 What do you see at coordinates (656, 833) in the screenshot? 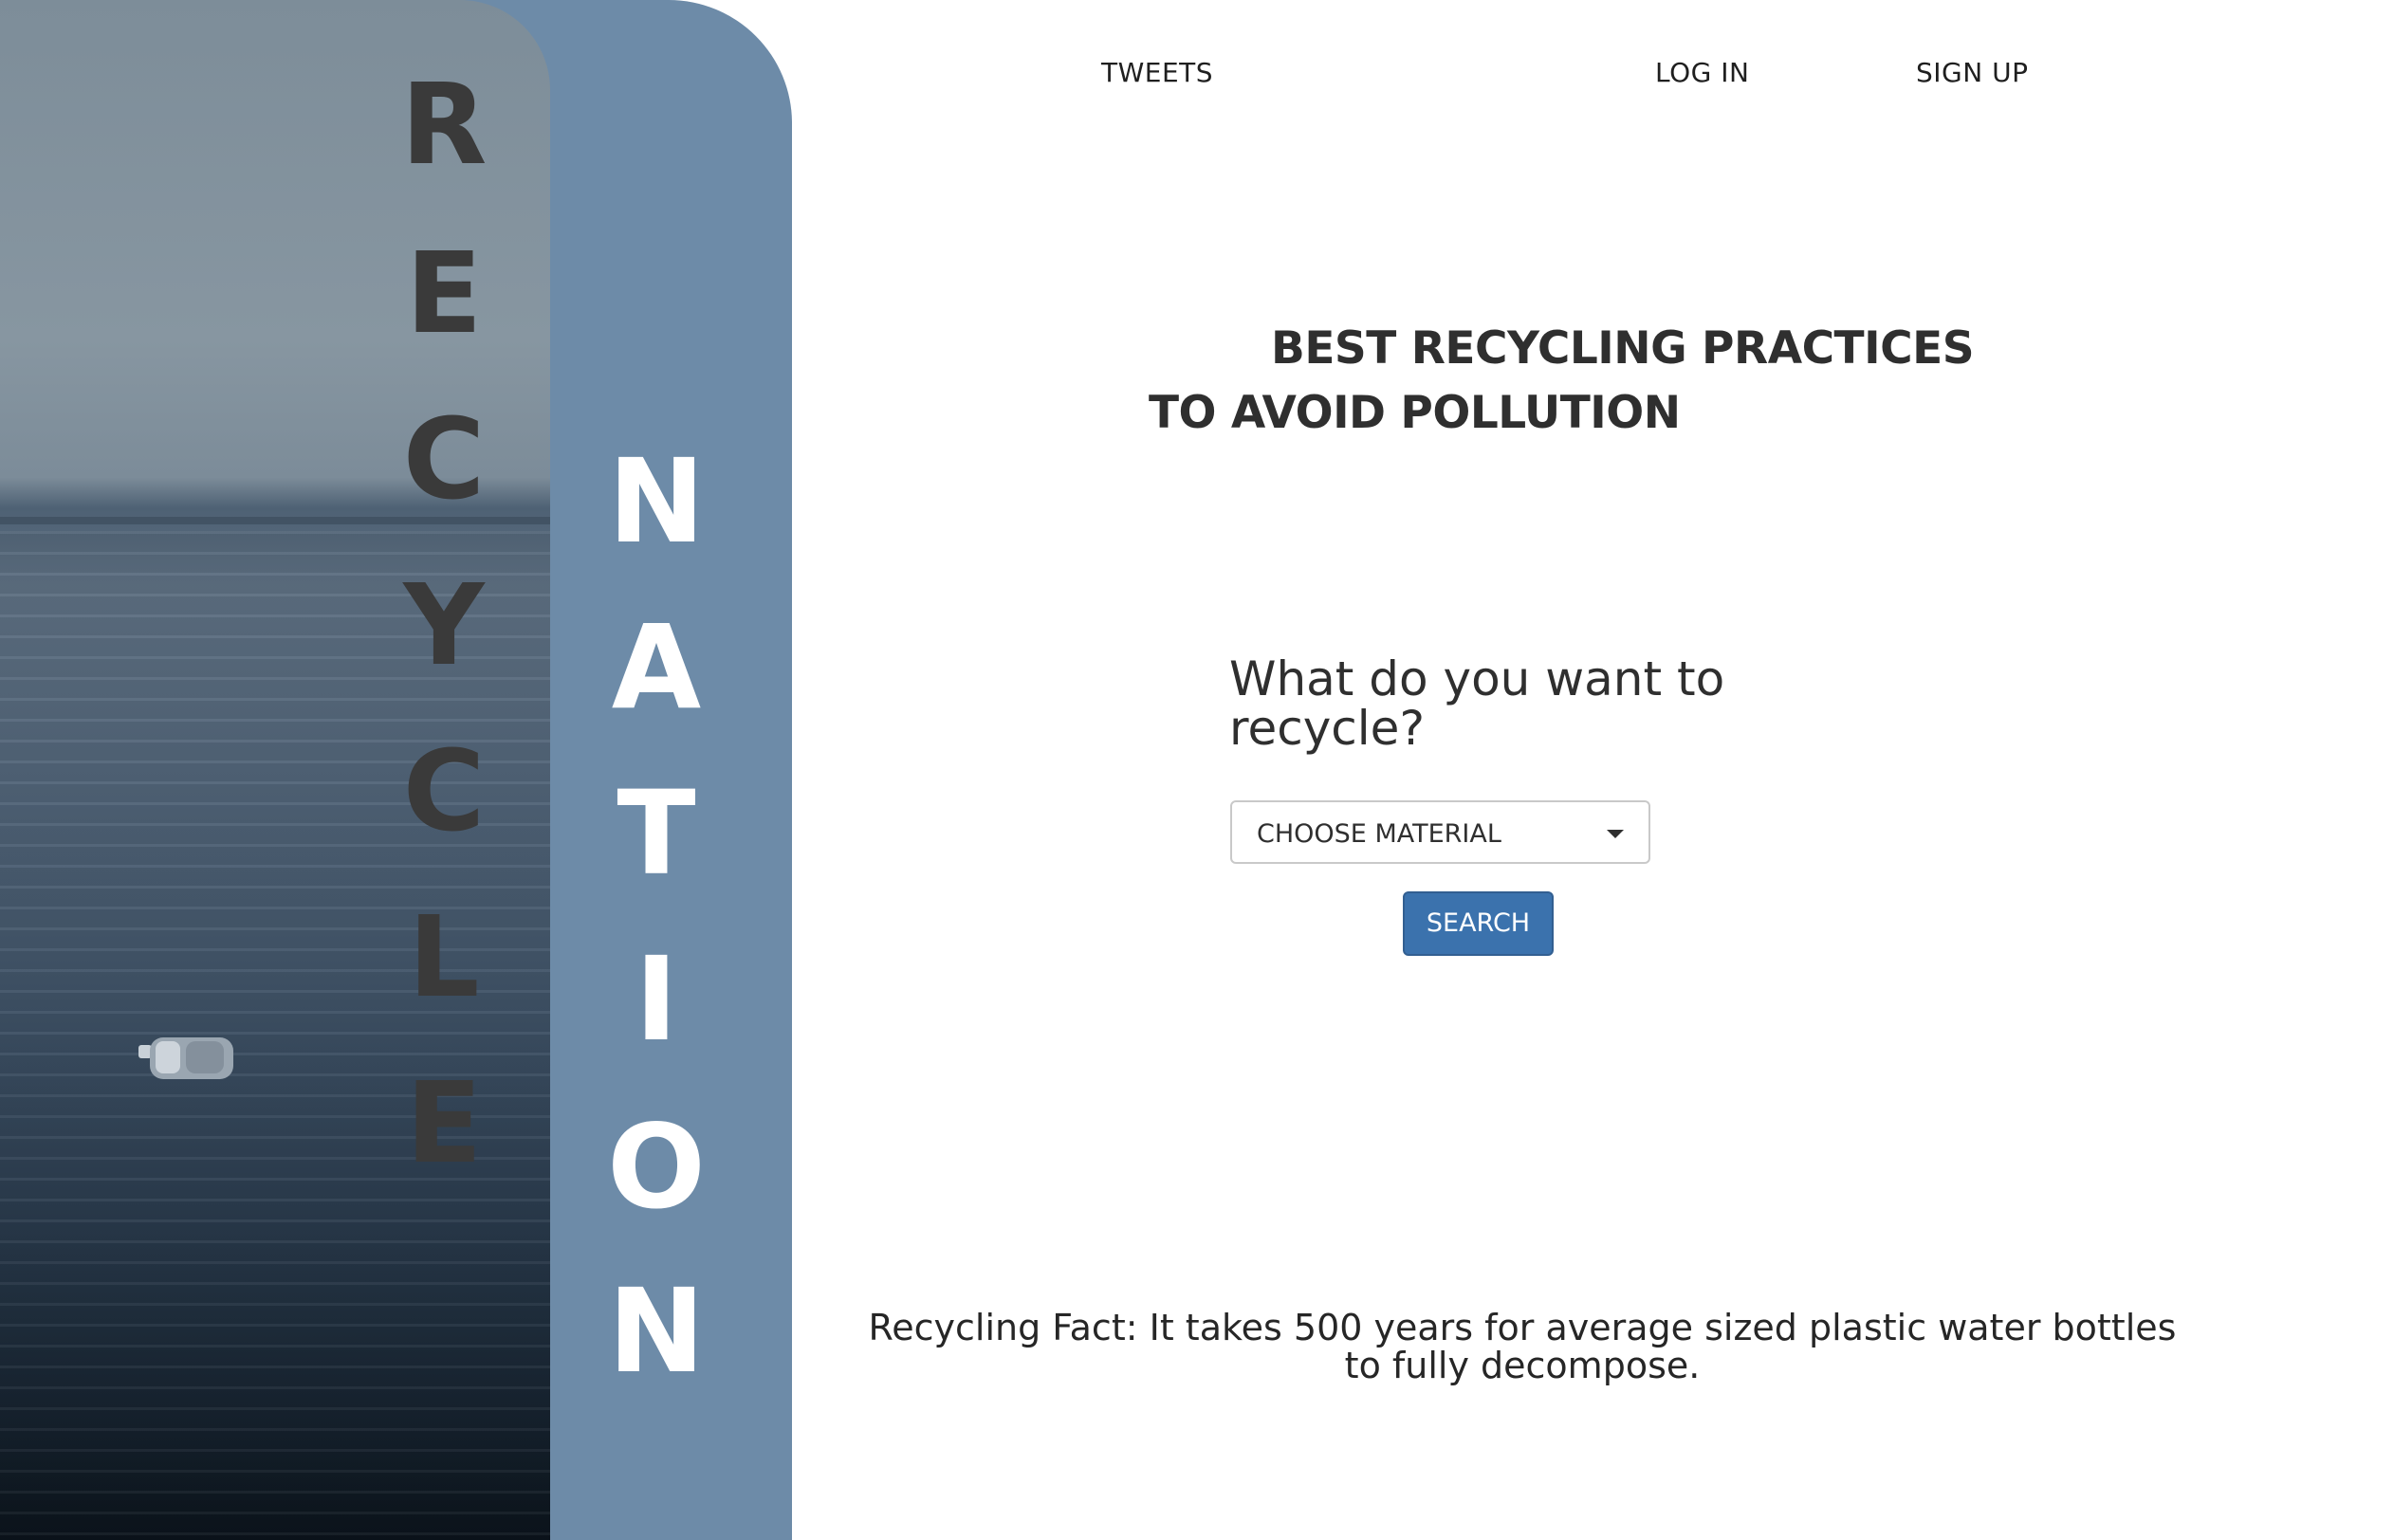
I see `hero-letter-t: T` at bounding box center [656, 833].